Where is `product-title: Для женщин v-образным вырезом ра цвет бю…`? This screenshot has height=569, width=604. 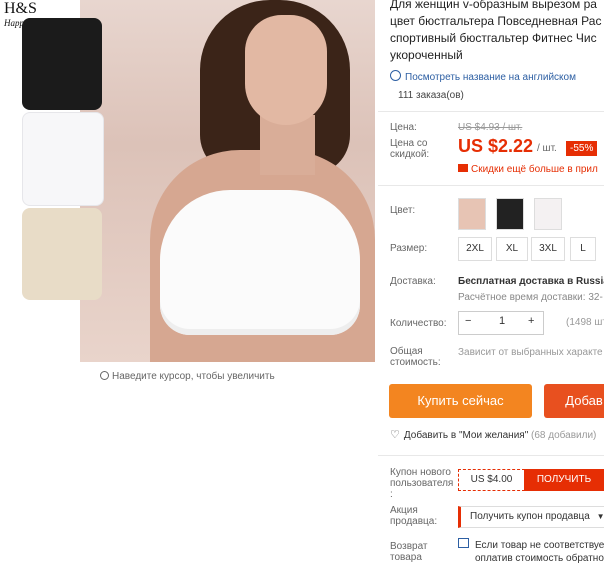 product-title: Для женщин v-образным вырезом ра цвет бю… is located at coordinates (496, 31).